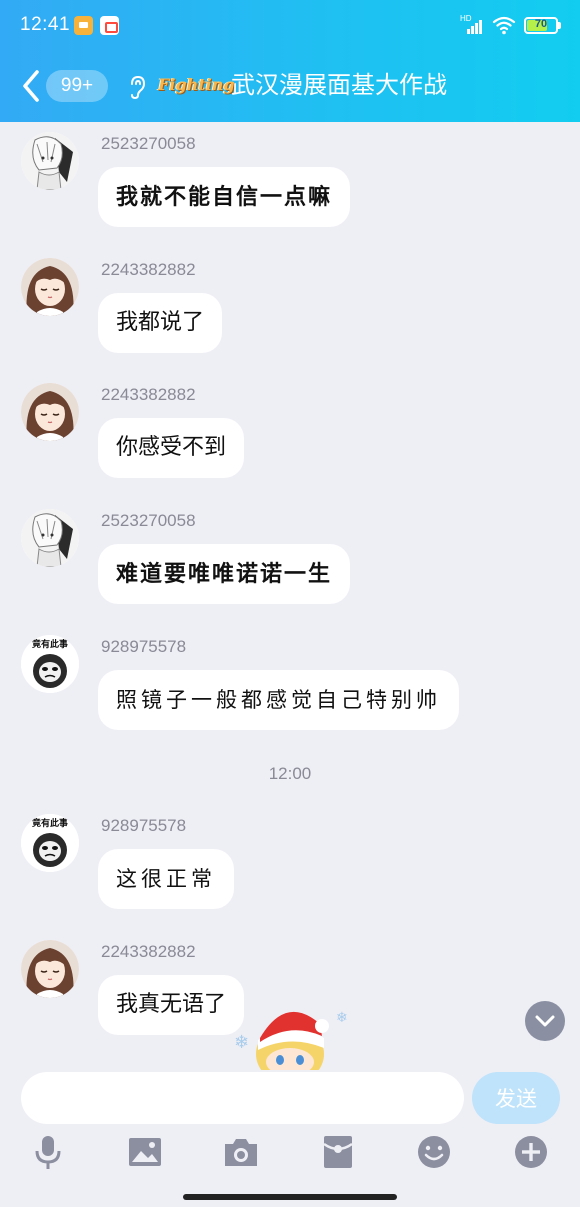  Describe the element at coordinates (166, 879) in the screenshot. I see `message-bubble: 这很正常` at that location.